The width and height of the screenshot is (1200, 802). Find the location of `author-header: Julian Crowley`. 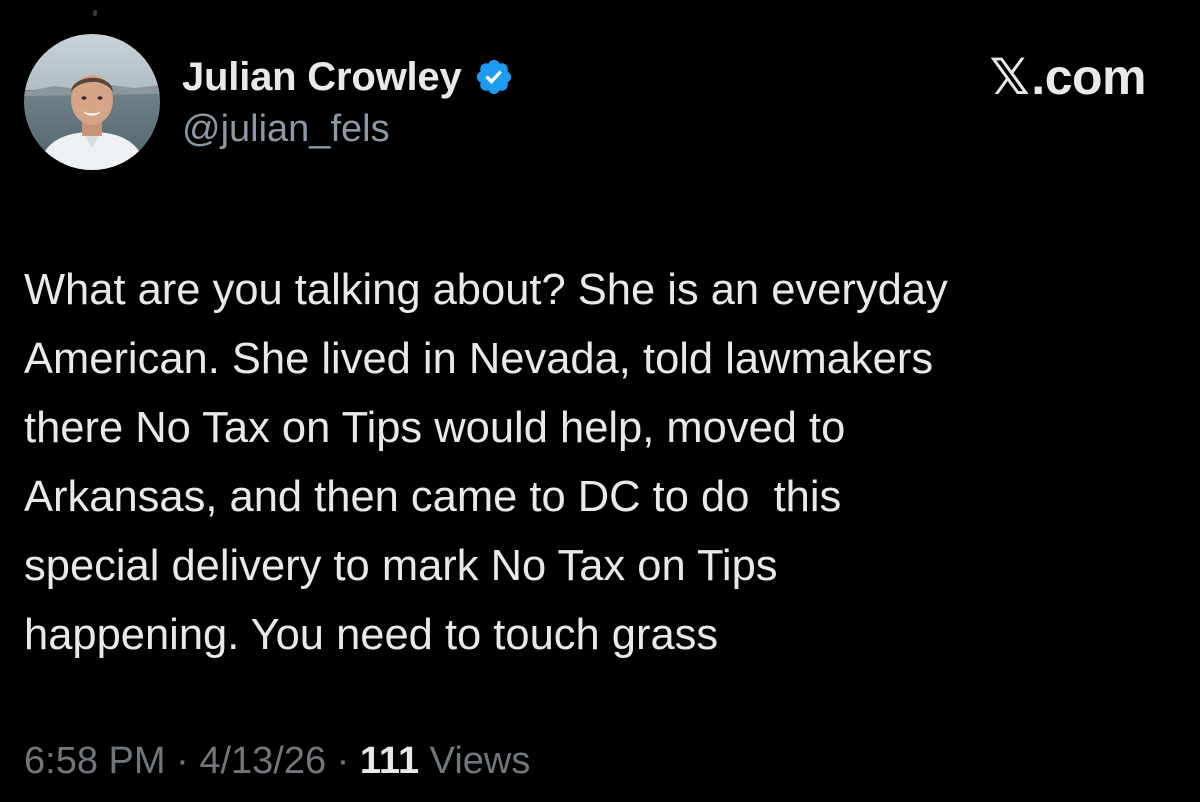

author-header: Julian Crowley is located at coordinates (348, 77).